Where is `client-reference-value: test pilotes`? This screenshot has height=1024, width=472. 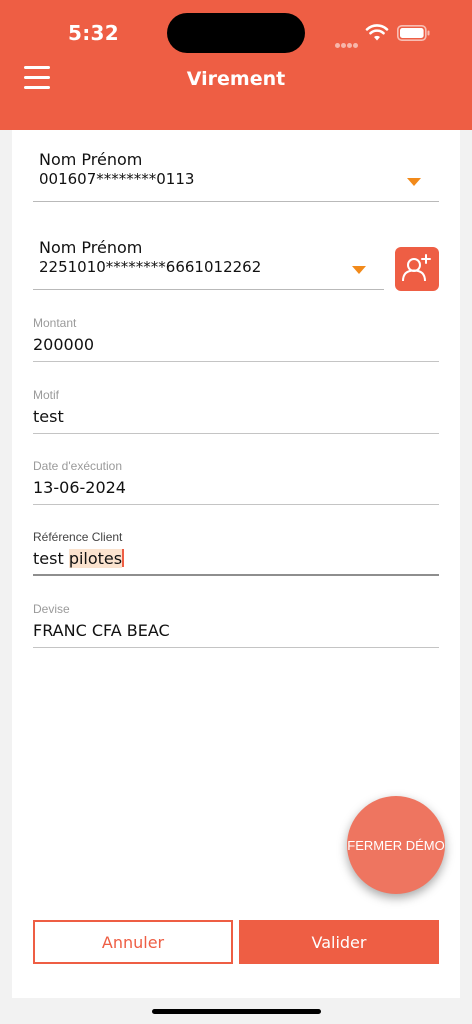
client-reference-value: test pilotes is located at coordinates (79, 558).